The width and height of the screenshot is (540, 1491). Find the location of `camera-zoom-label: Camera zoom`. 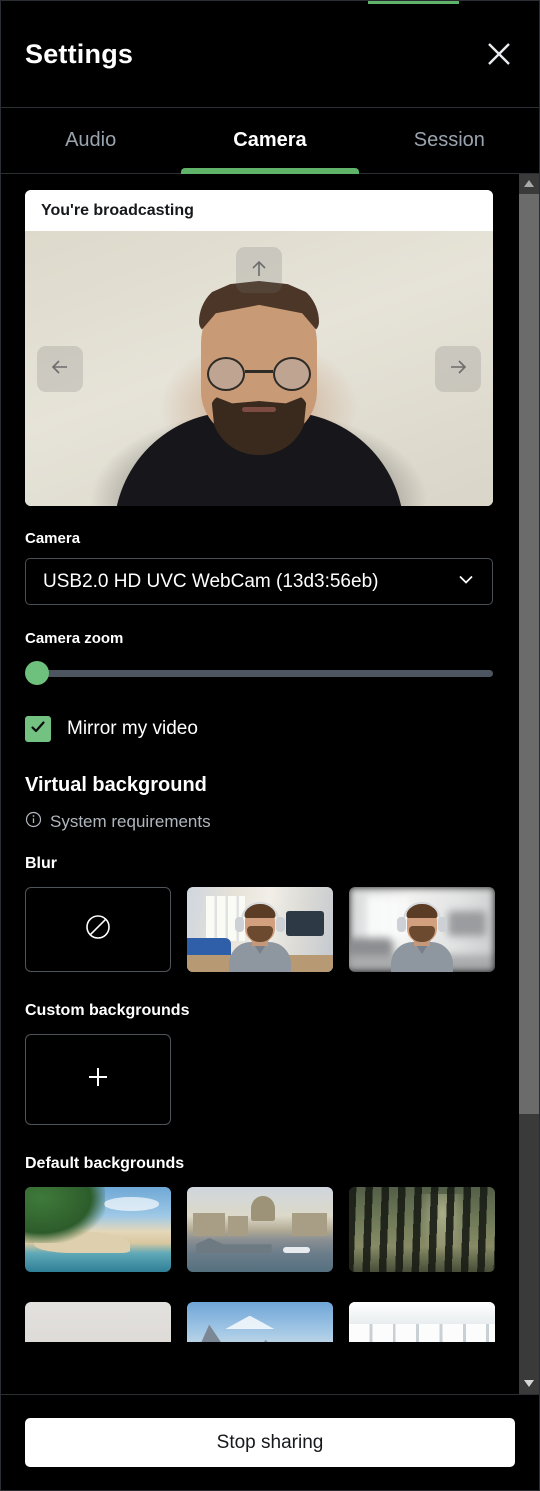

camera-zoom-label: Camera zoom is located at coordinates (74, 638).